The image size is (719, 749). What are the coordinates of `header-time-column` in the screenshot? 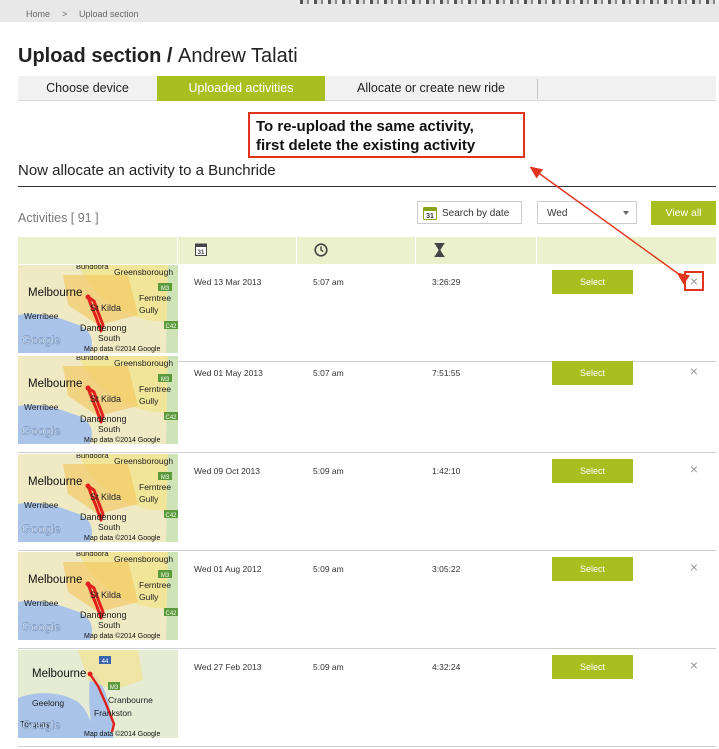 It's located at (356, 250).